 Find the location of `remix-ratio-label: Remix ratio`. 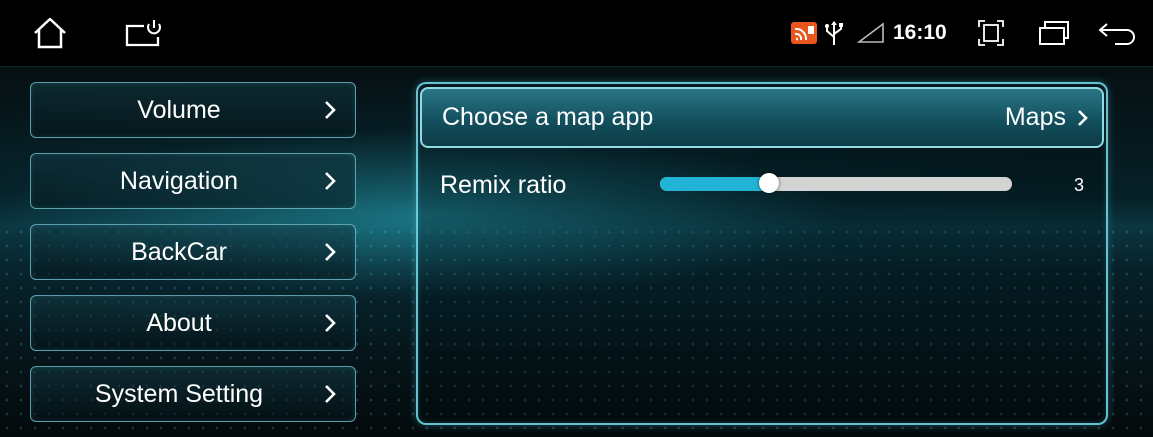

remix-ratio-label: Remix ratio is located at coordinates (503, 185).